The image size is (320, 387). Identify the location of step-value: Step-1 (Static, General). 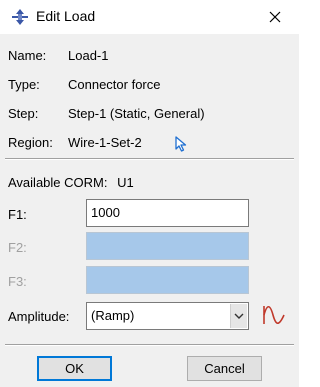
(136, 113).